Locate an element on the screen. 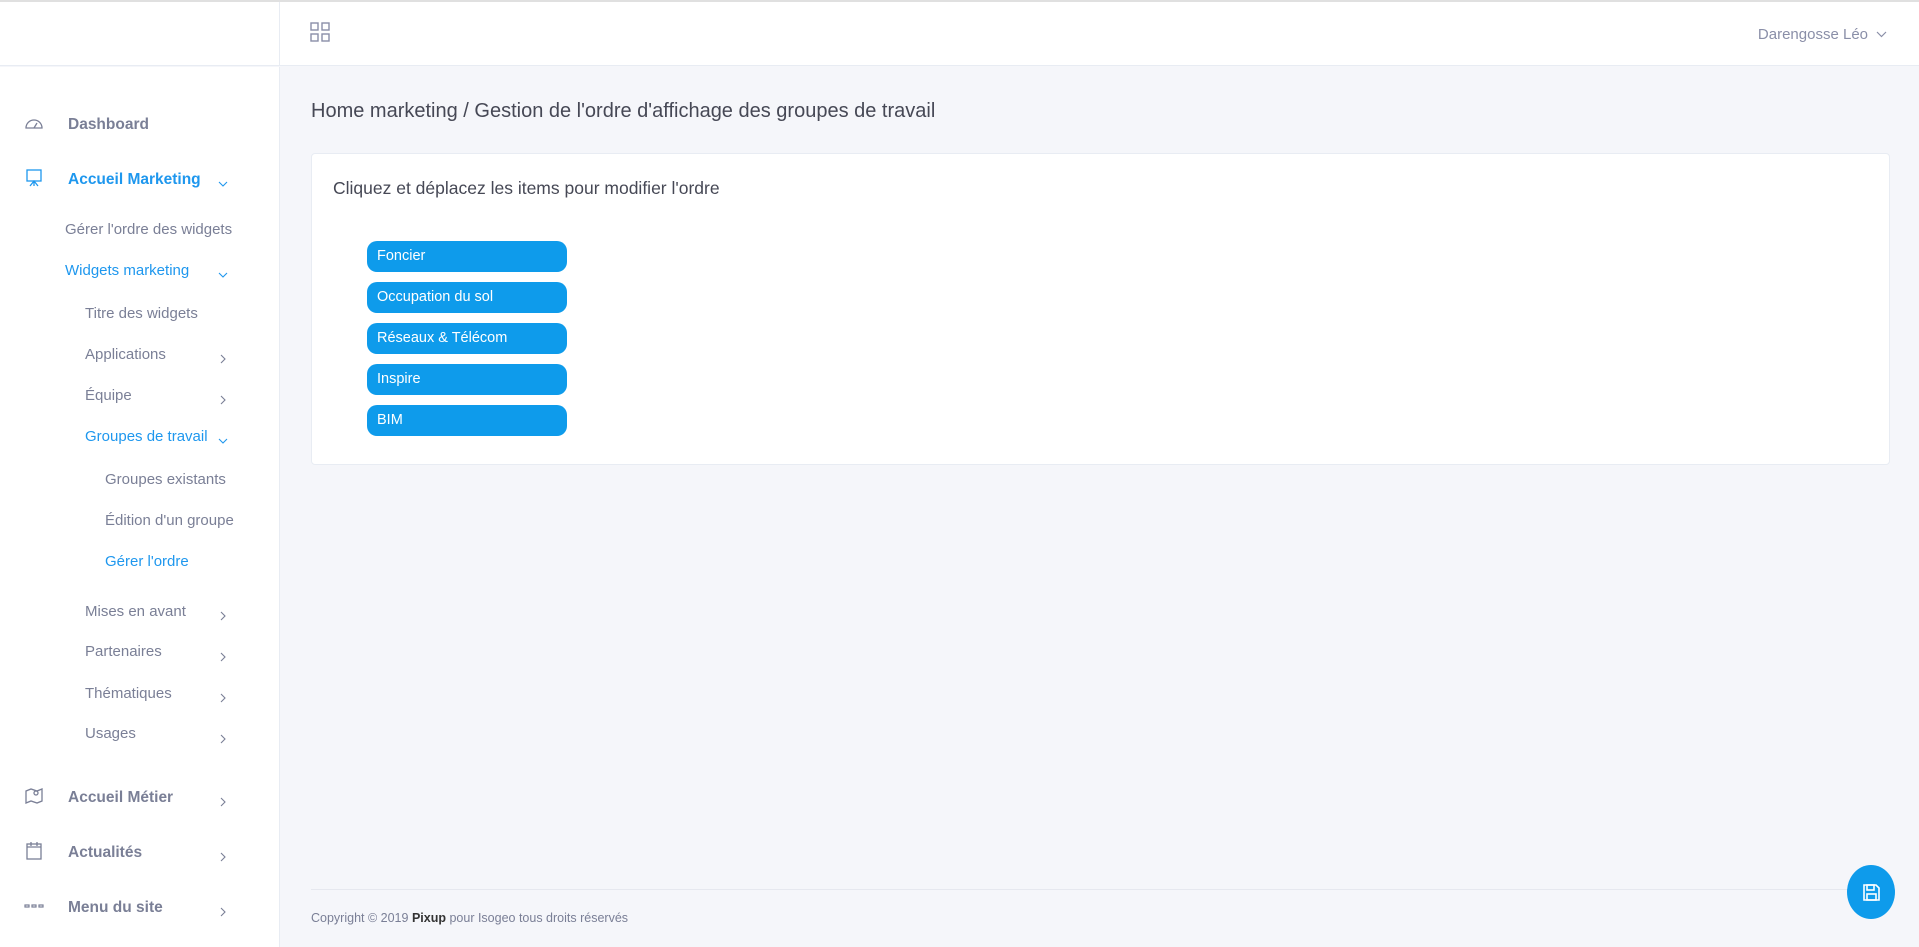 This screenshot has width=1919, height=947. sidebar-item-titre-widgets: Titre des widgets is located at coordinates (141, 313).